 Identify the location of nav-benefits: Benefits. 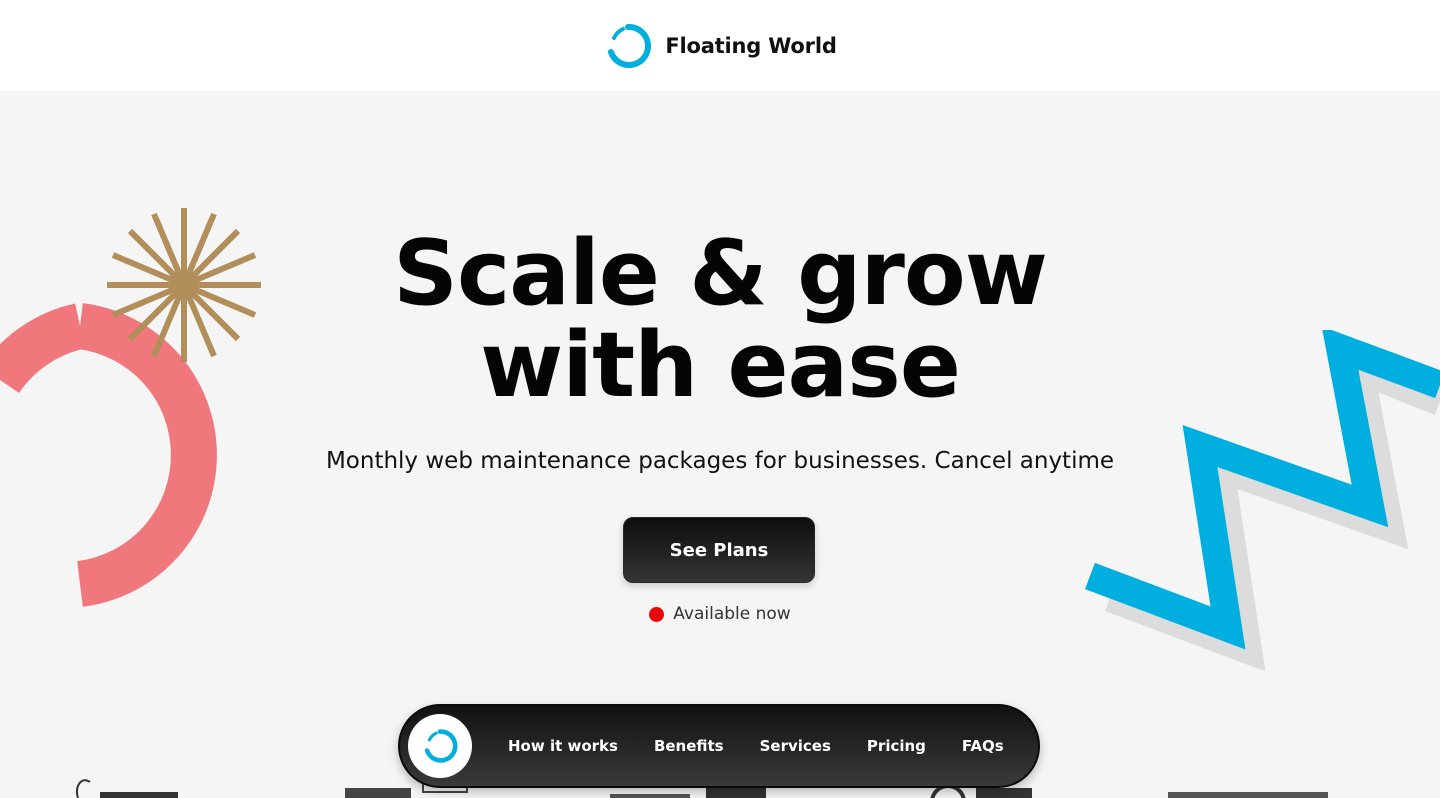
(689, 746).